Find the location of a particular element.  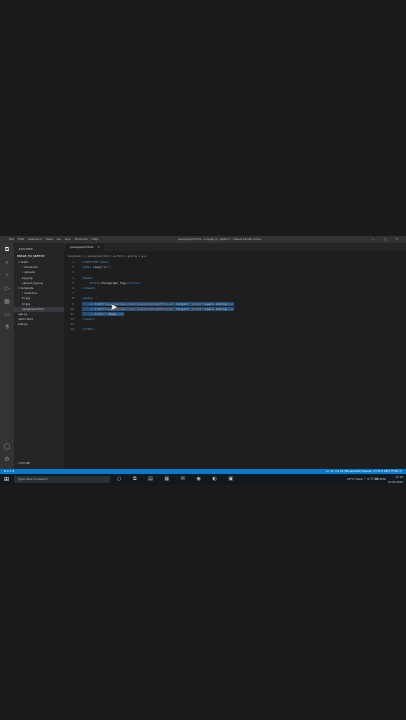

menu-item-run: Run is located at coordinates (68, 239).